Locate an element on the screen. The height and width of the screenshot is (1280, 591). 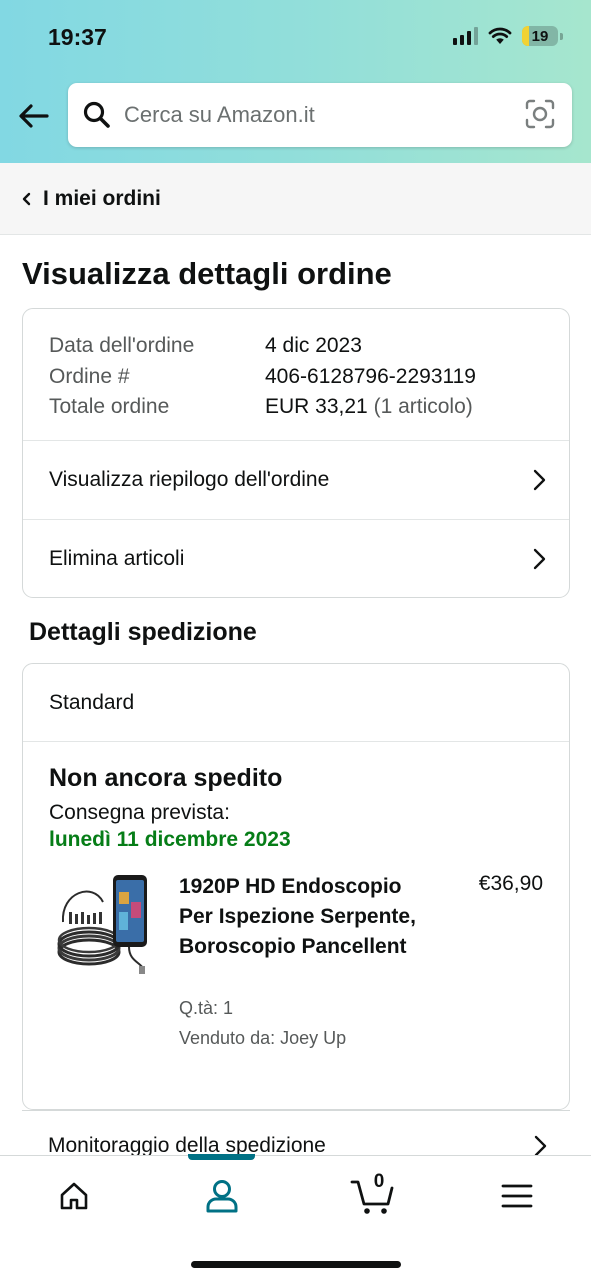
info-key: Ordine # is located at coordinates (89, 376).